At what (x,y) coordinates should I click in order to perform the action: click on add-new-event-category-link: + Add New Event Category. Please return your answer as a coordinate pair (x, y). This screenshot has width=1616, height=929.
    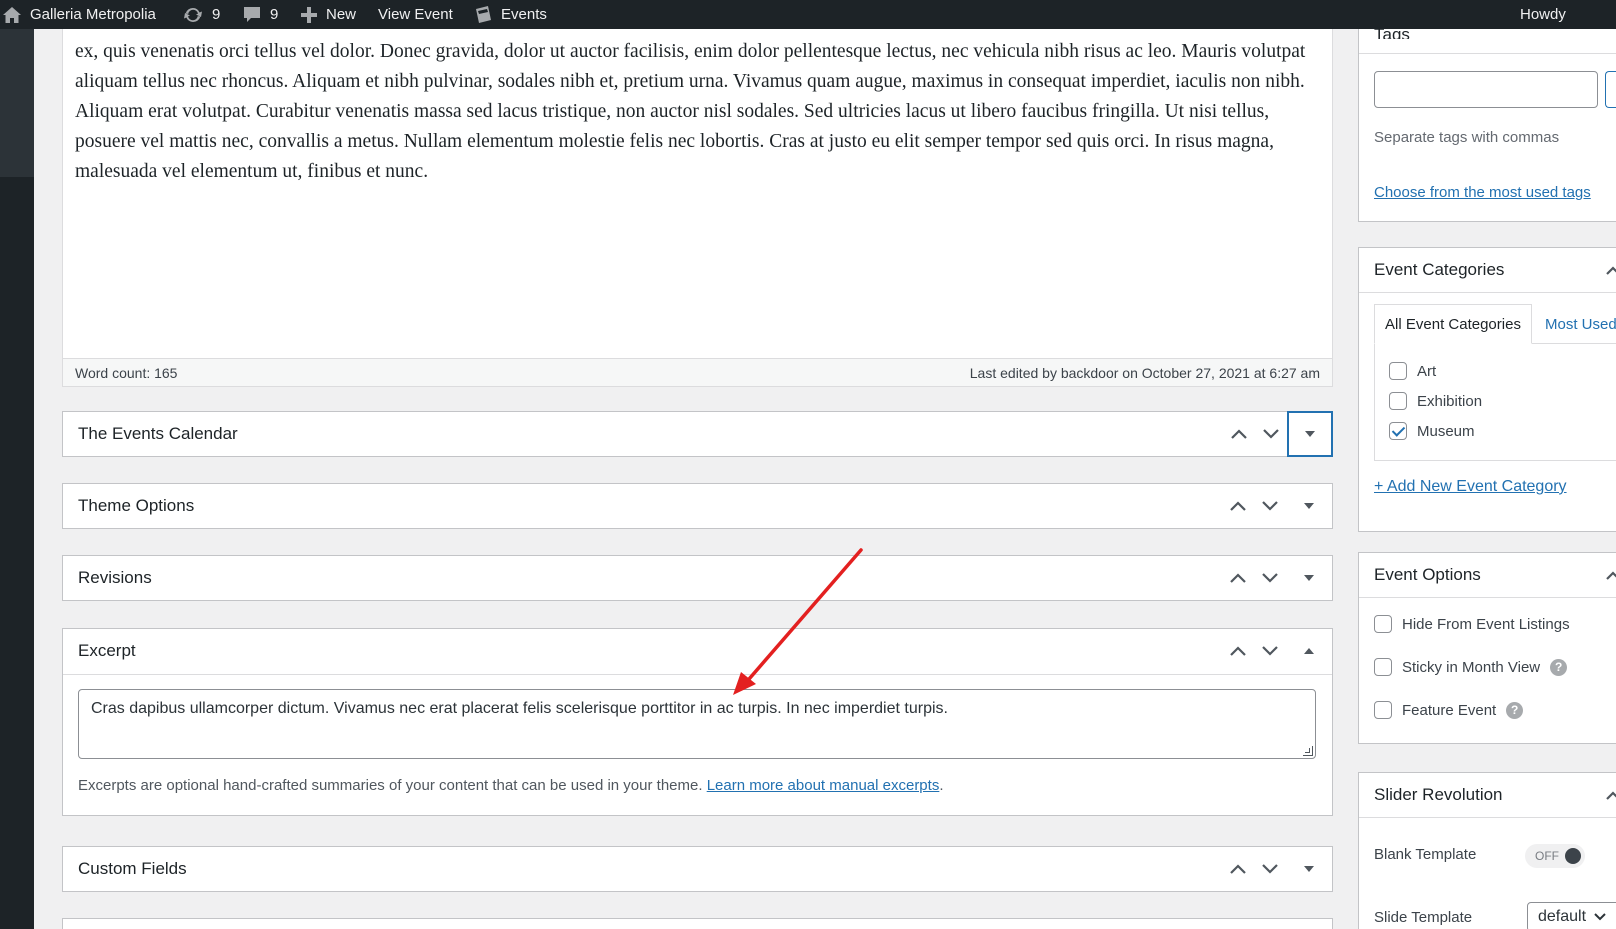
    Looking at the image, I should click on (1470, 487).